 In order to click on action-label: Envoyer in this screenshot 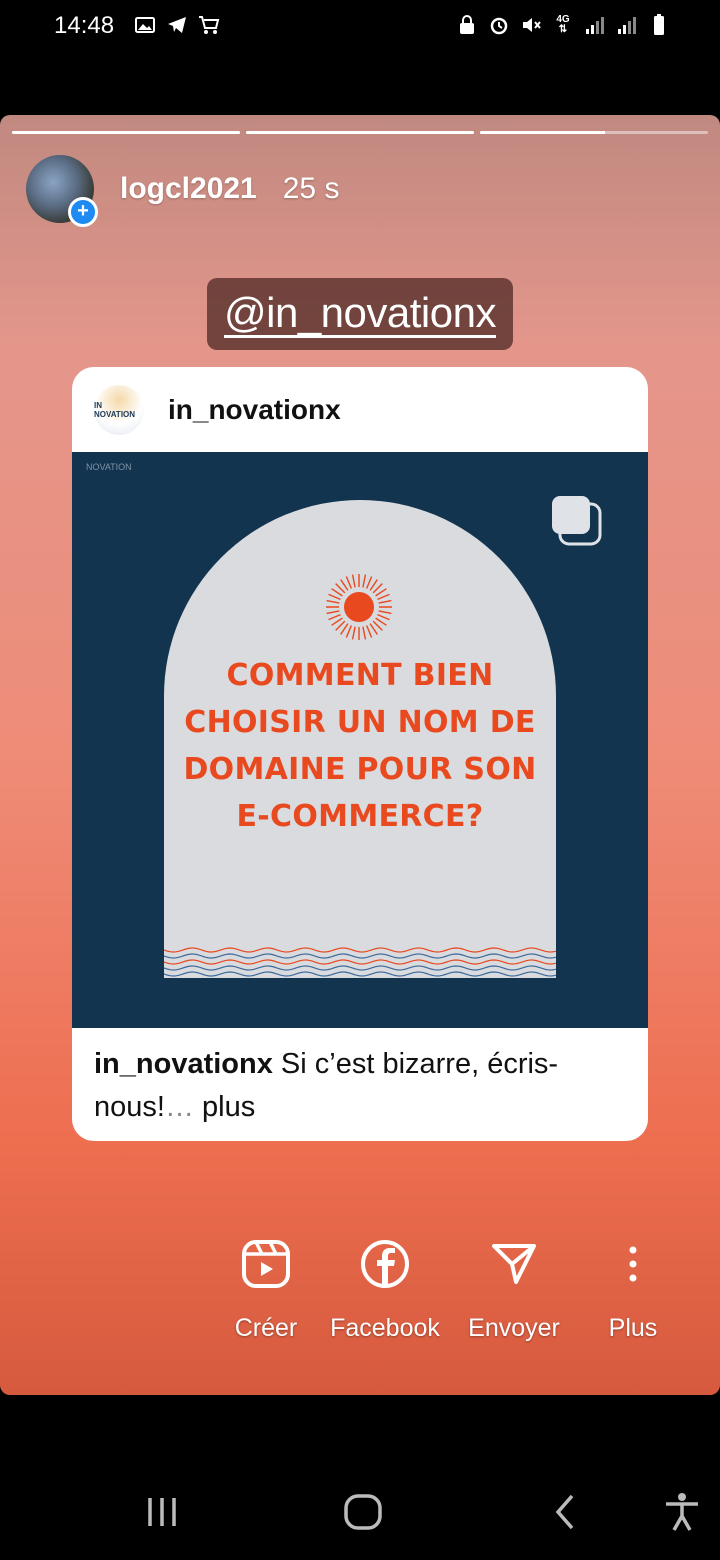, I will do `click(514, 1328)`.